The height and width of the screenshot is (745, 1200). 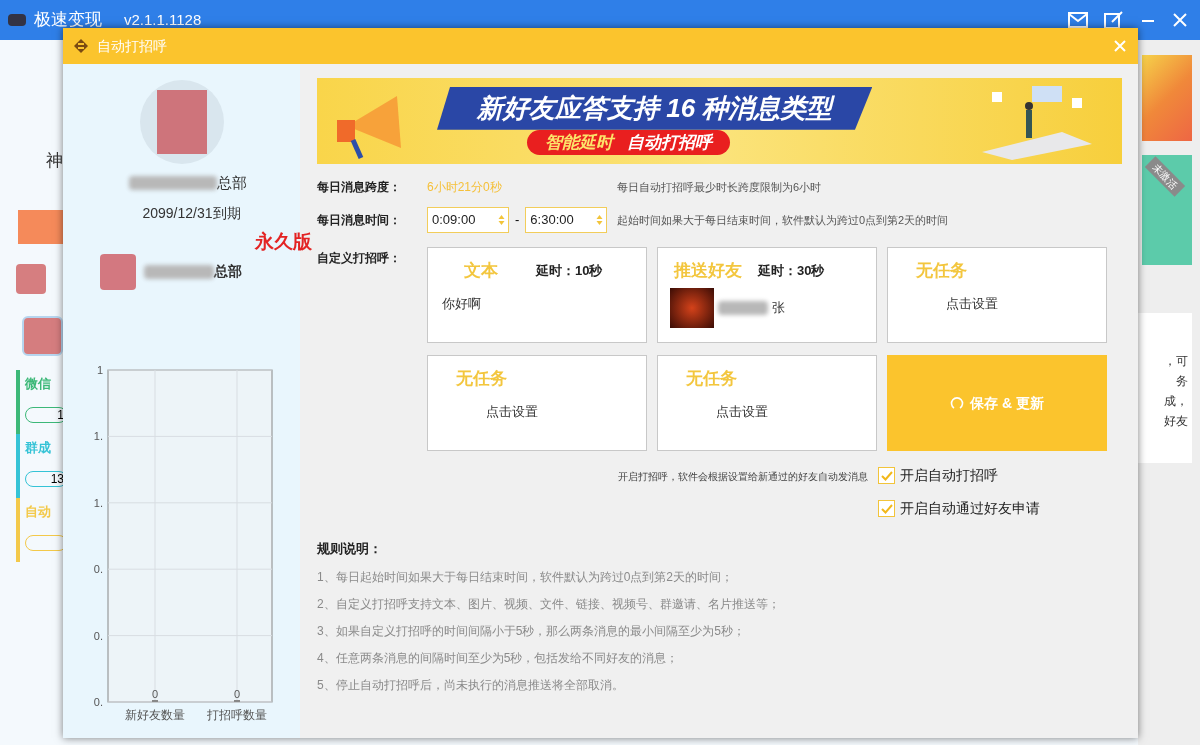 What do you see at coordinates (720, 187) in the screenshot?
I see `hint-text: 每日自动打招呼最少时长跨度限制为6小时` at bounding box center [720, 187].